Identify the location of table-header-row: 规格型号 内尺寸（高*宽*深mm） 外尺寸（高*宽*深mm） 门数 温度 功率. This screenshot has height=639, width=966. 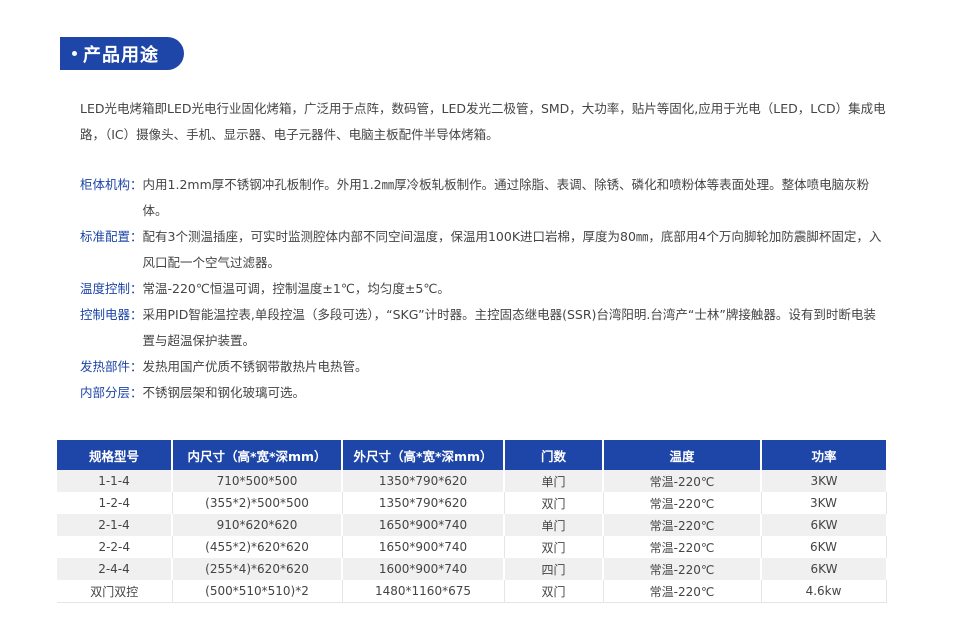
(471, 455).